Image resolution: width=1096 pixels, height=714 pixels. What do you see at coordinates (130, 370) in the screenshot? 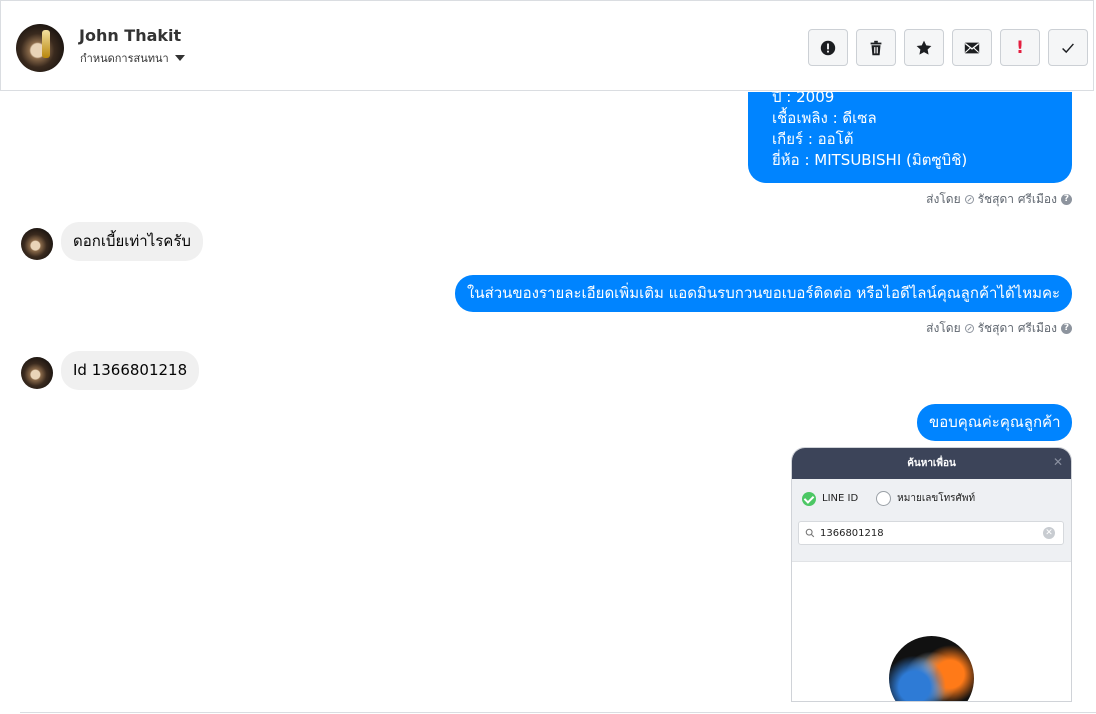
I see `message-bubble-incoming: Id 1366801218` at bounding box center [130, 370].